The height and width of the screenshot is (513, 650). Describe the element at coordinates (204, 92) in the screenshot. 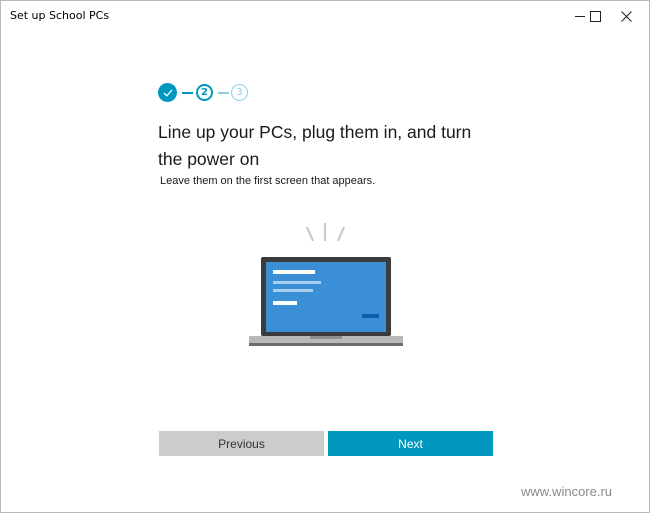

I see `step-2-current: 2` at that location.